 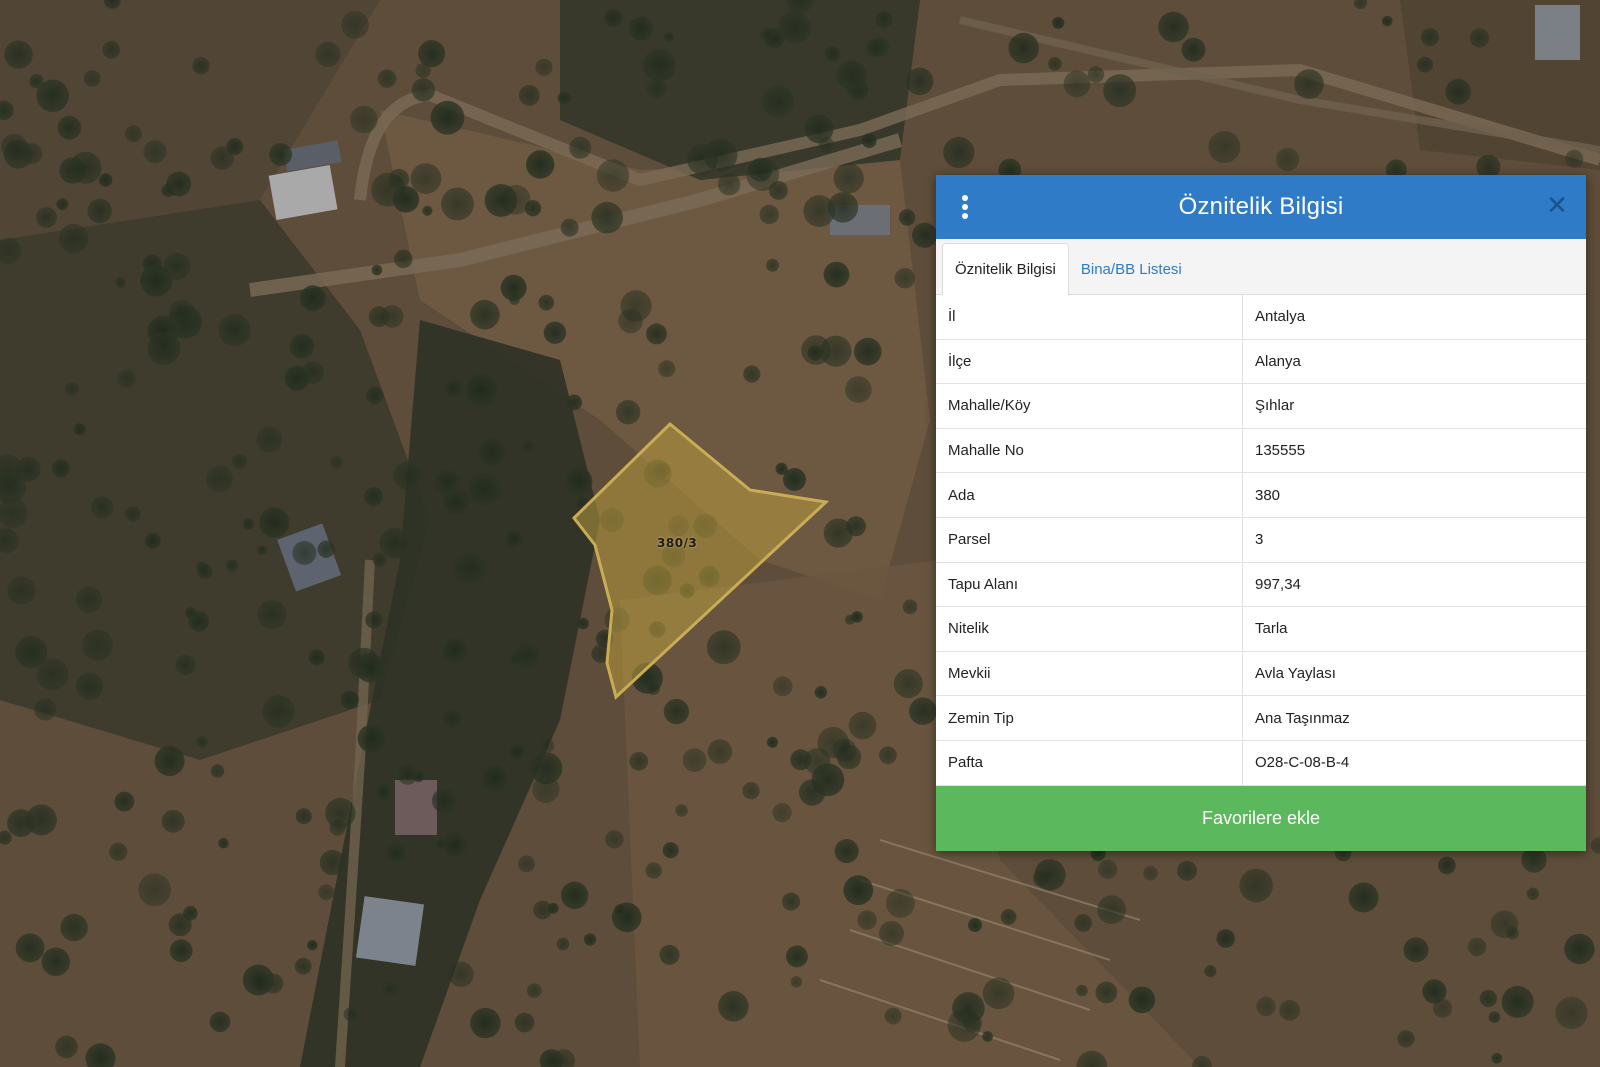 I want to click on attribute-key: Mahalle No, so click(x=1089, y=451).